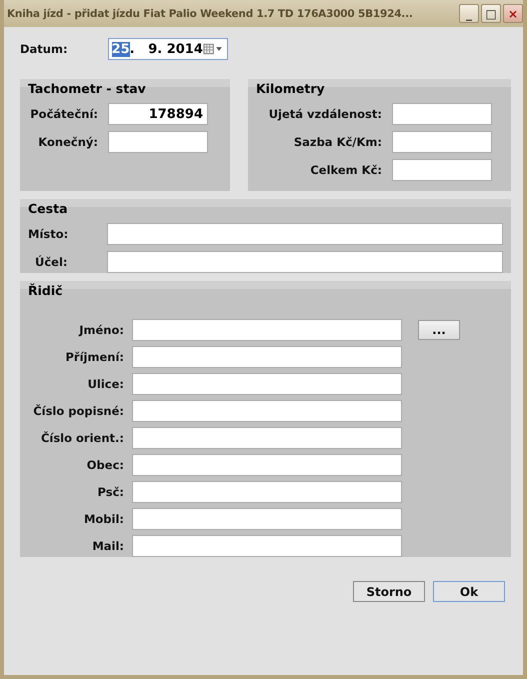 This screenshot has width=527, height=679. What do you see at coordinates (105, 465) in the screenshot?
I see `field-label: Obec:` at bounding box center [105, 465].